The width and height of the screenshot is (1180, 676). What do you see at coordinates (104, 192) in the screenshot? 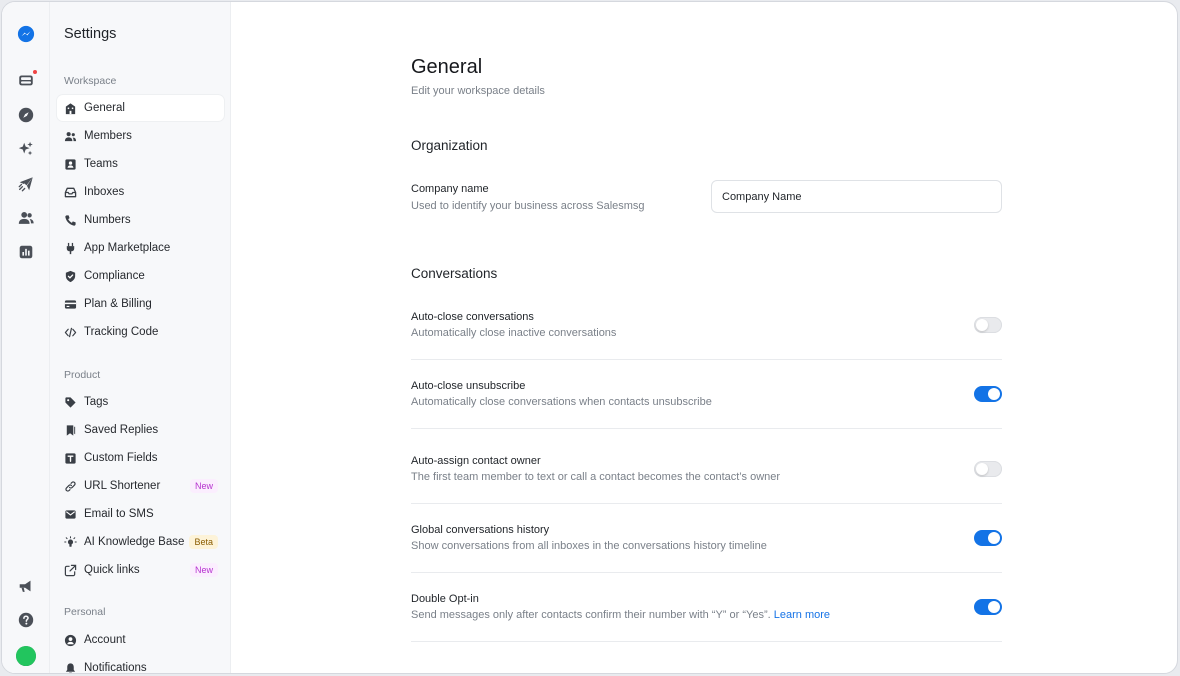
I see `sidebar-item-label: Inboxes` at bounding box center [104, 192].